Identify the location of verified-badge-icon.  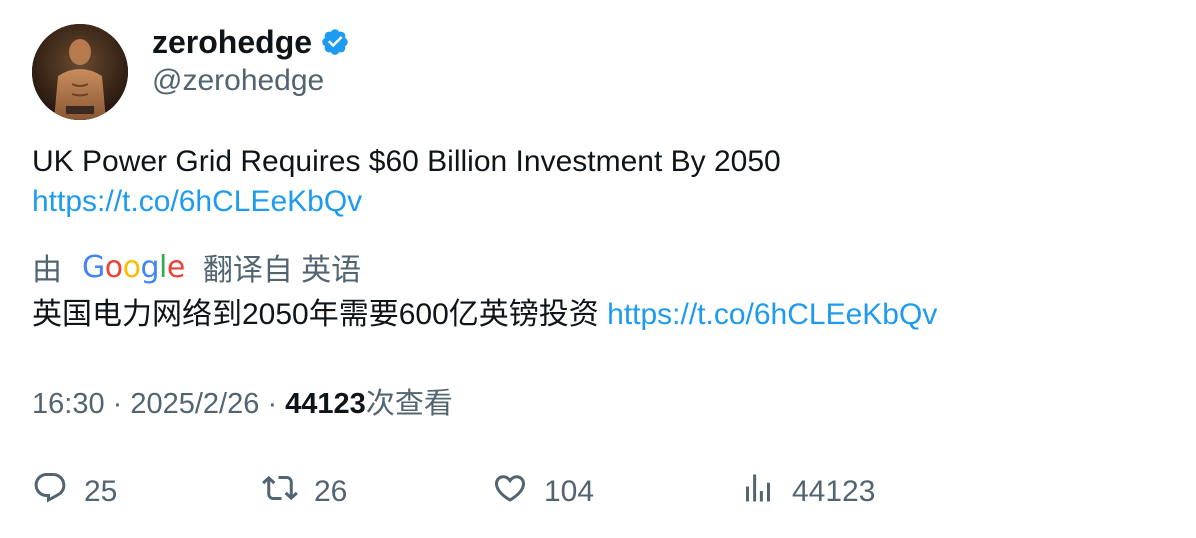
(335, 42).